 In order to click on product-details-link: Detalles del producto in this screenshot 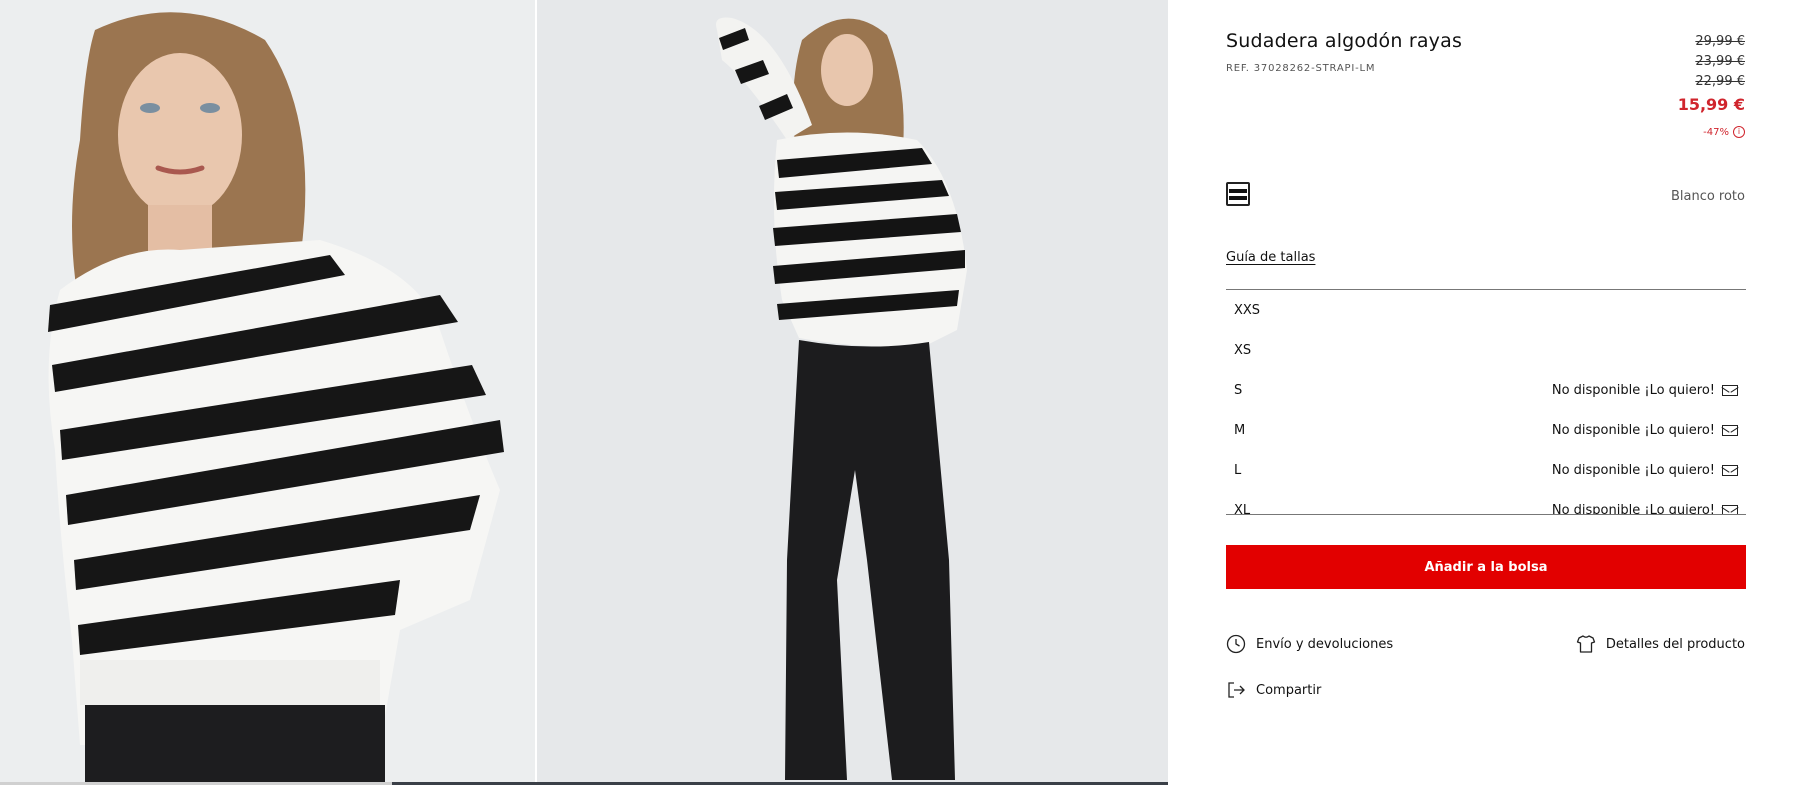, I will do `click(1660, 644)`.